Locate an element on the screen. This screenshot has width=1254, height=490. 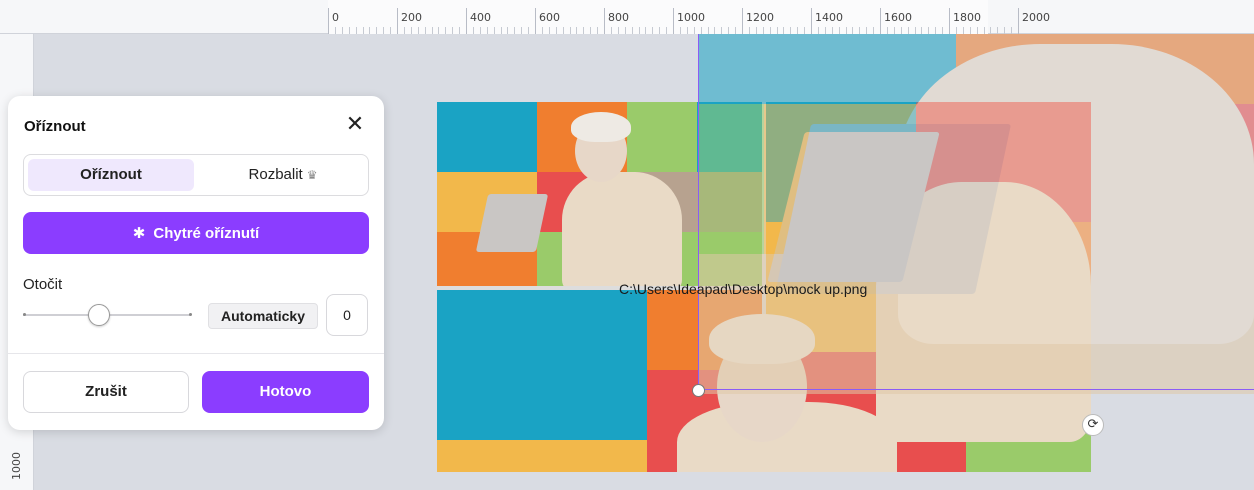
smart-crop-button: ✱ Chytré oříznutí is located at coordinates (196, 233).